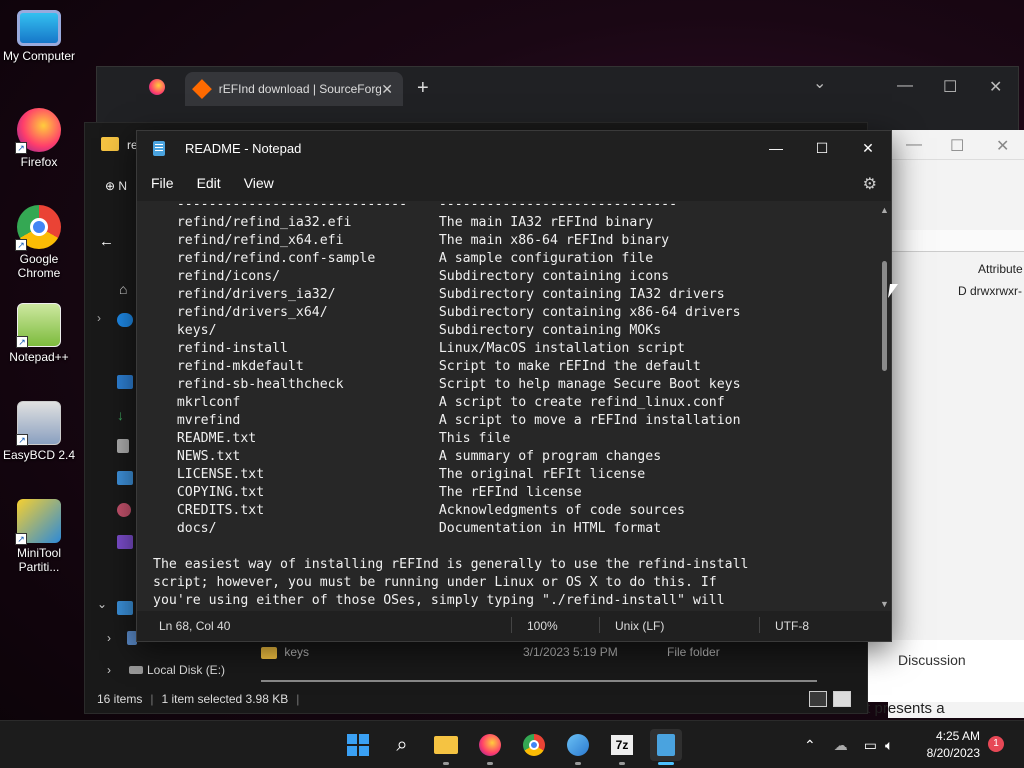  Describe the element at coordinates (870, 745) in the screenshot. I see `network-icon: ▭` at that location.